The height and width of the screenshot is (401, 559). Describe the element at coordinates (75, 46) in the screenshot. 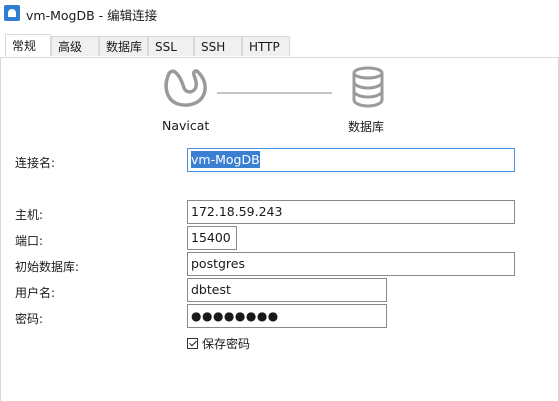

I see `tab-advanced: 高级` at that location.